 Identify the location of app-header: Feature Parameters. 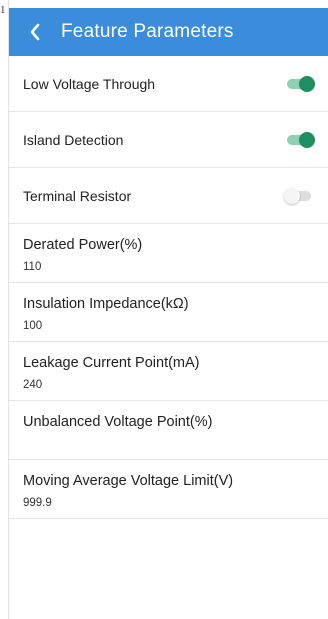
(168, 32).